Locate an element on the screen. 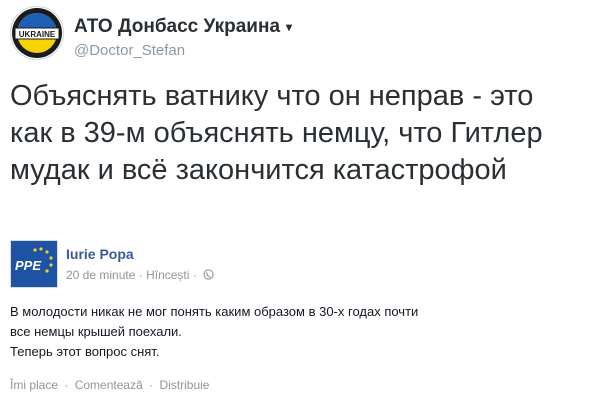 The height and width of the screenshot is (402, 604). tweet-author-name-label: АТО Донбасс Украина is located at coordinates (177, 26).